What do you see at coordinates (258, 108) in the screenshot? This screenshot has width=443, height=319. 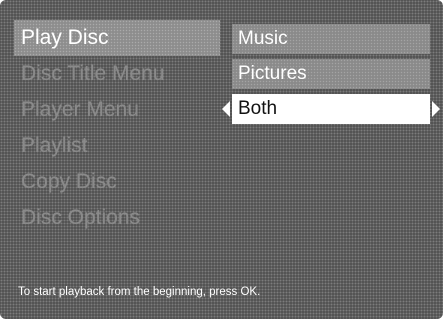 I see `submenu-item-both-label: Both` at bounding box center [258, 108].